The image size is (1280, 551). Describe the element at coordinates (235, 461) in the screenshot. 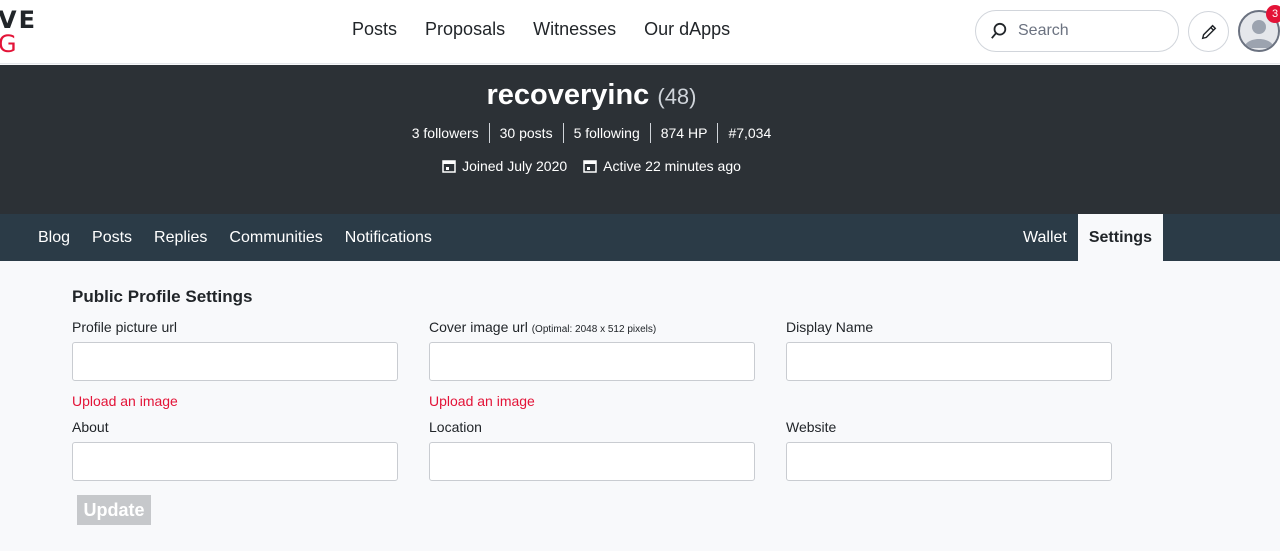

I see `about-input` at that location.